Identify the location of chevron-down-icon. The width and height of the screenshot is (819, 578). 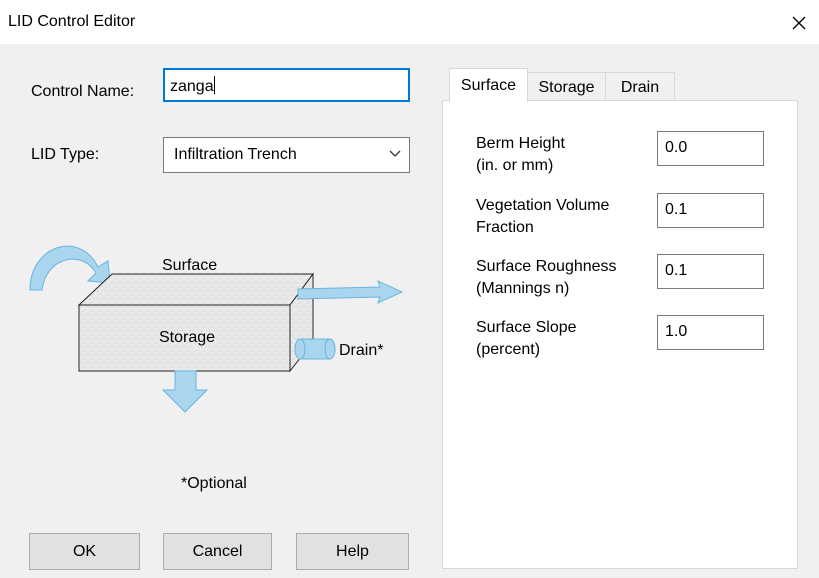
(395, 153).